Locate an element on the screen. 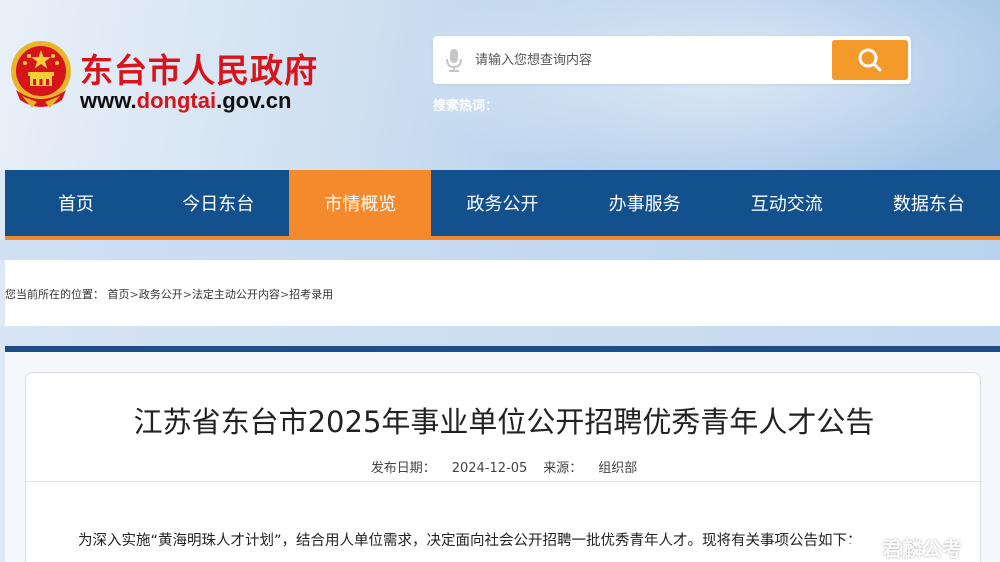  breadcrumb-item-government-affairs: 政务公开 is located at coordinates (161, 294).